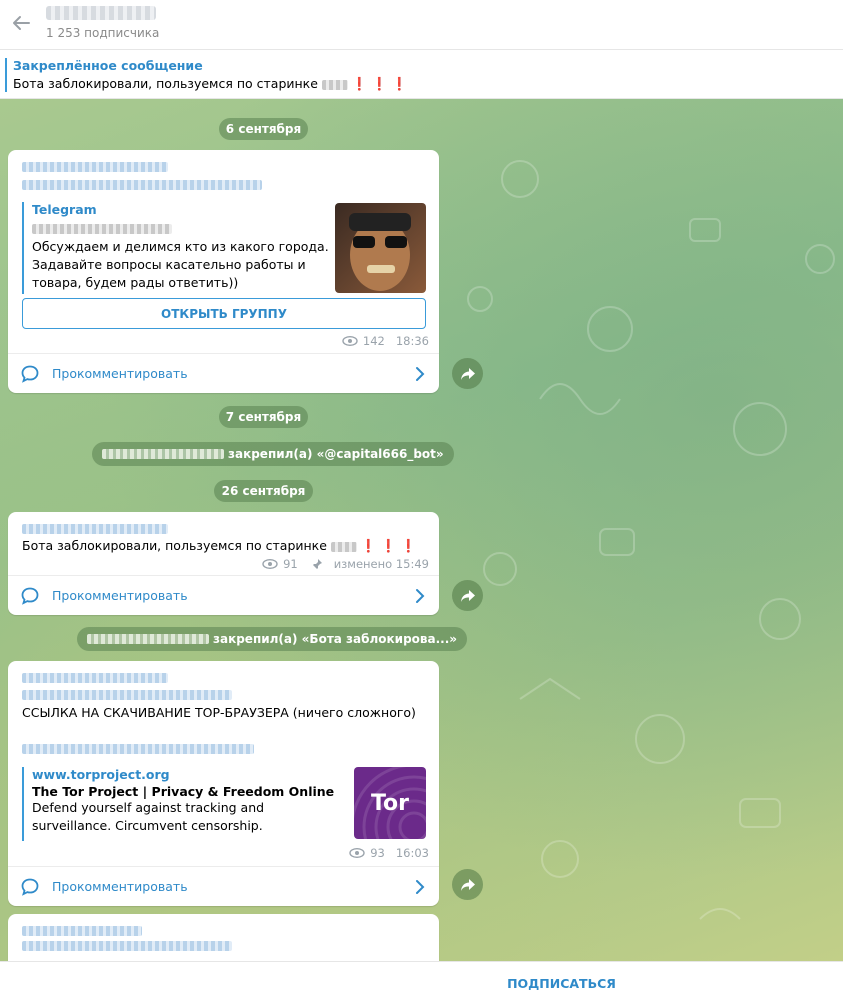  I want to click on service-message: закрепил(а) «Бота заблокирова...», so click(272, 639).